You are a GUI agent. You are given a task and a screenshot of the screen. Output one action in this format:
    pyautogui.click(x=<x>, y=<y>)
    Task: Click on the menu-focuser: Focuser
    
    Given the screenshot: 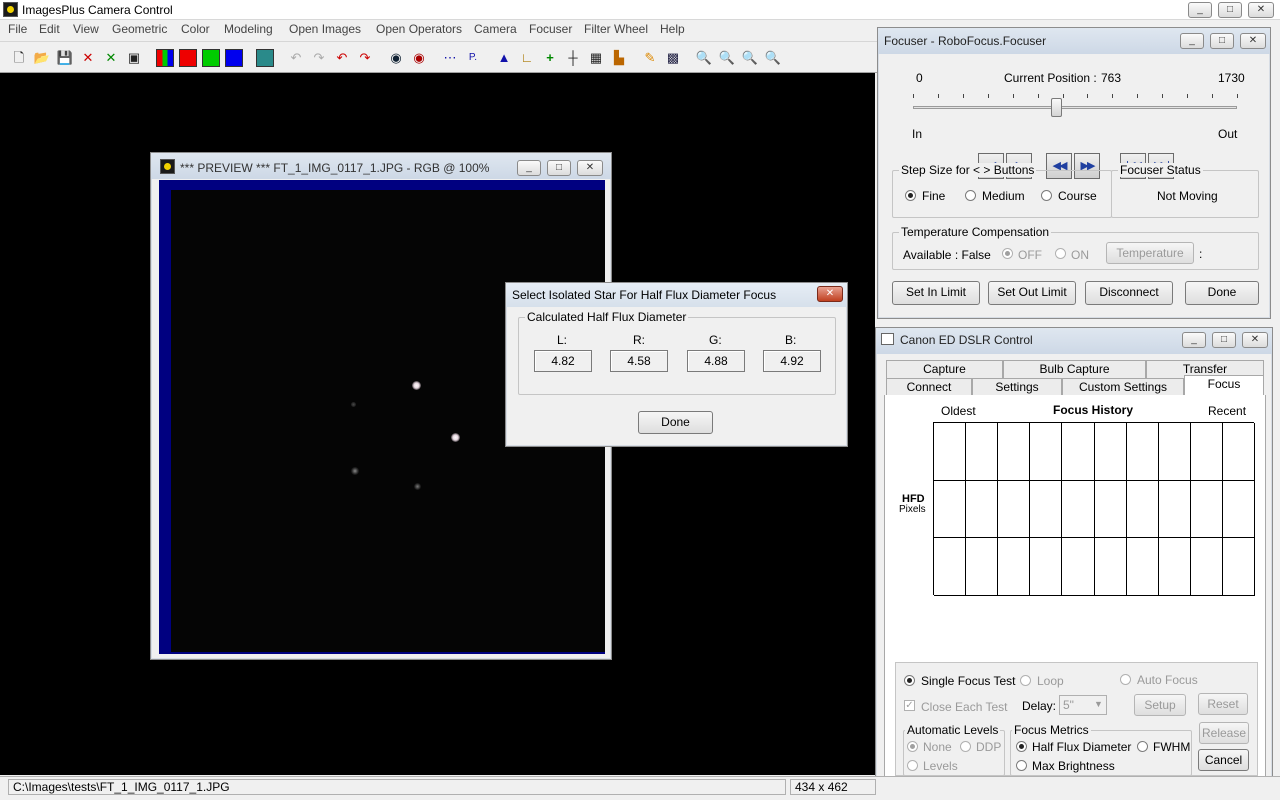 What is the action you would take?
    pyautogui.click(x=550, y=29)
    